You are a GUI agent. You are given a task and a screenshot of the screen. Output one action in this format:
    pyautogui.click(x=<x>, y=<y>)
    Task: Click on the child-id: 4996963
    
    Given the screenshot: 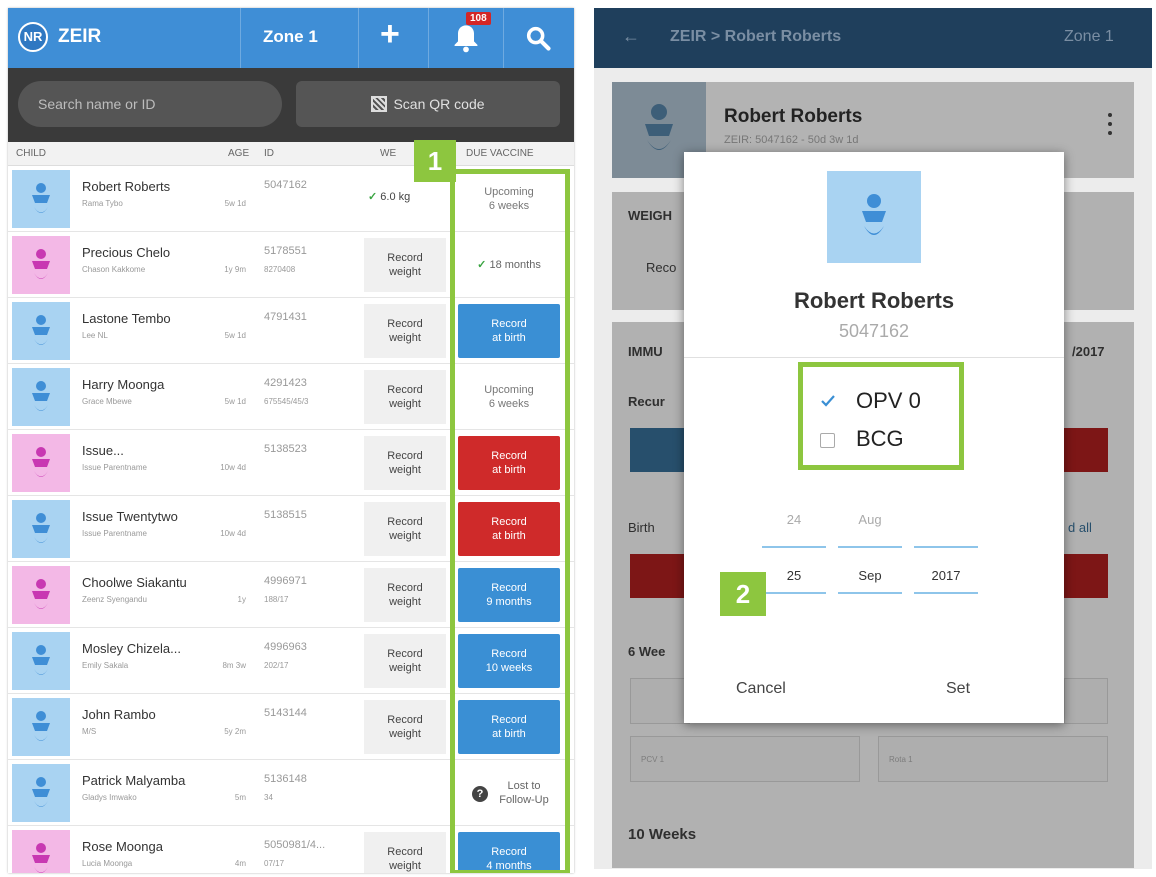 What is the action you would take?
    pyautogui.click(x=285, y=647)
    